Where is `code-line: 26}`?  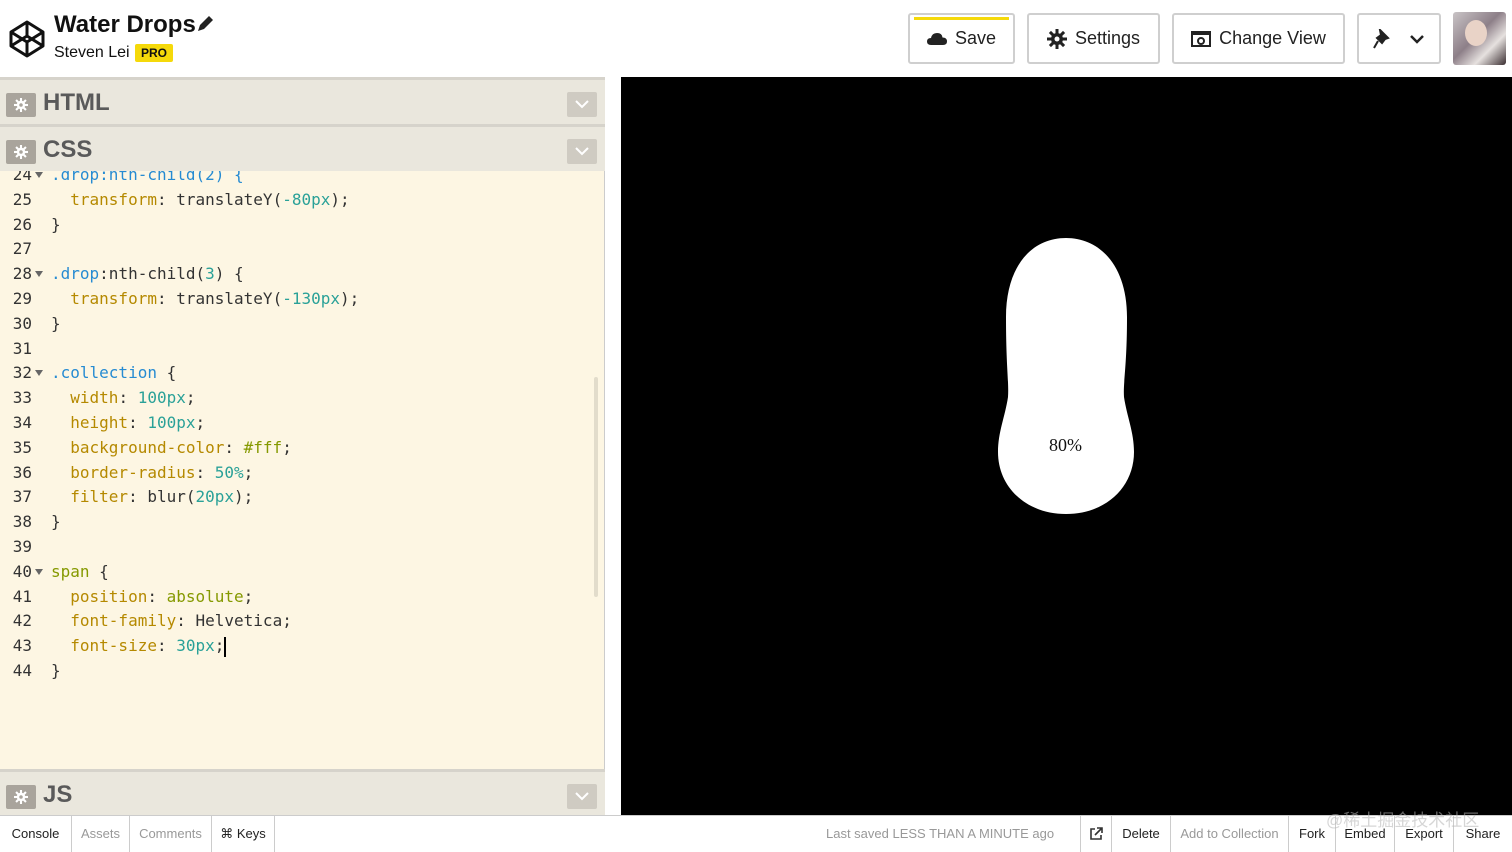 code-line: 26} is located at coordinates (295, 225).